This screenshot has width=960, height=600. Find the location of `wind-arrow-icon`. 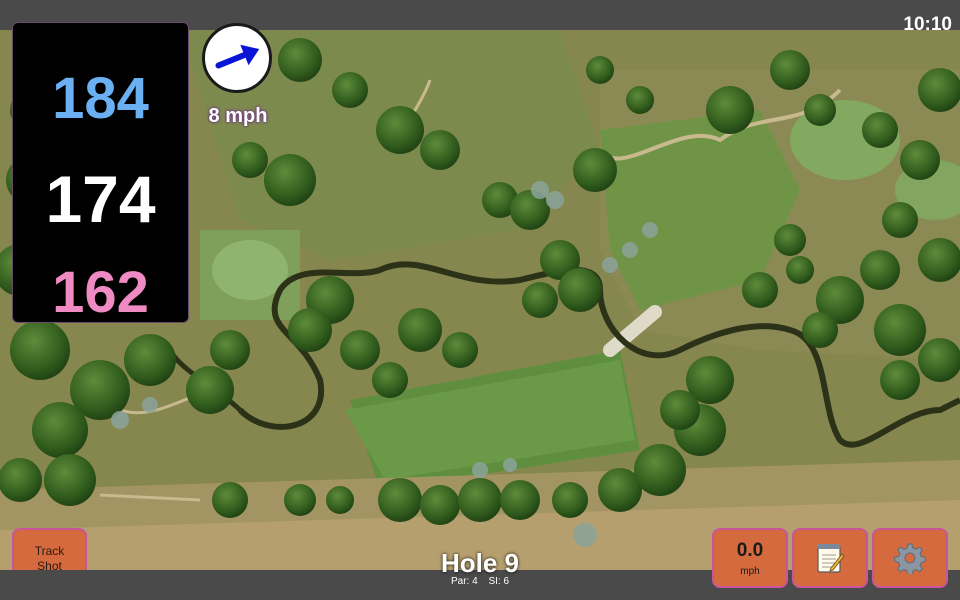

wind-arrow-icon is located at coordinates (237, 56).